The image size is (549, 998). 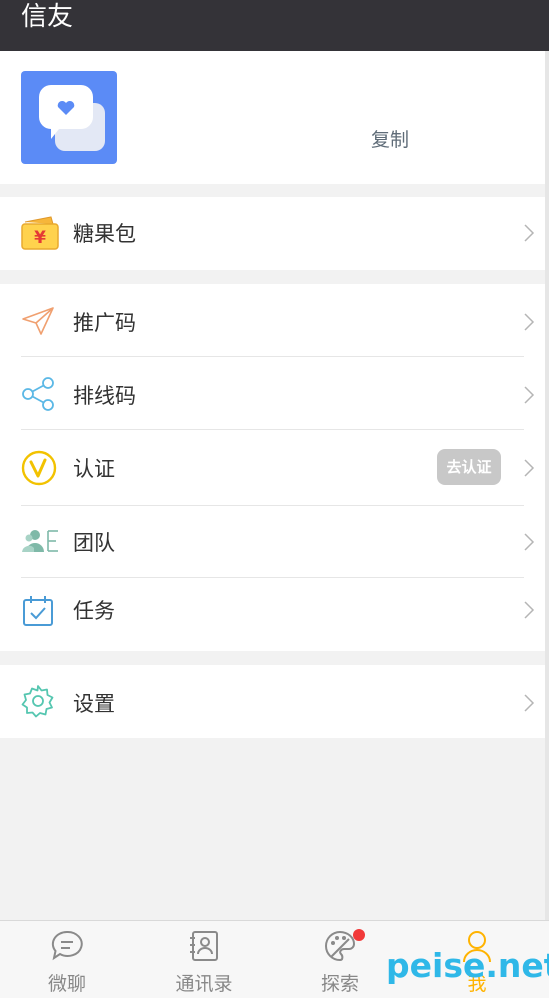 What do you see at coordinates (94, 469) in the screenshot?
I see `menu-item-label: 认证` at bounding box center [94, 469].